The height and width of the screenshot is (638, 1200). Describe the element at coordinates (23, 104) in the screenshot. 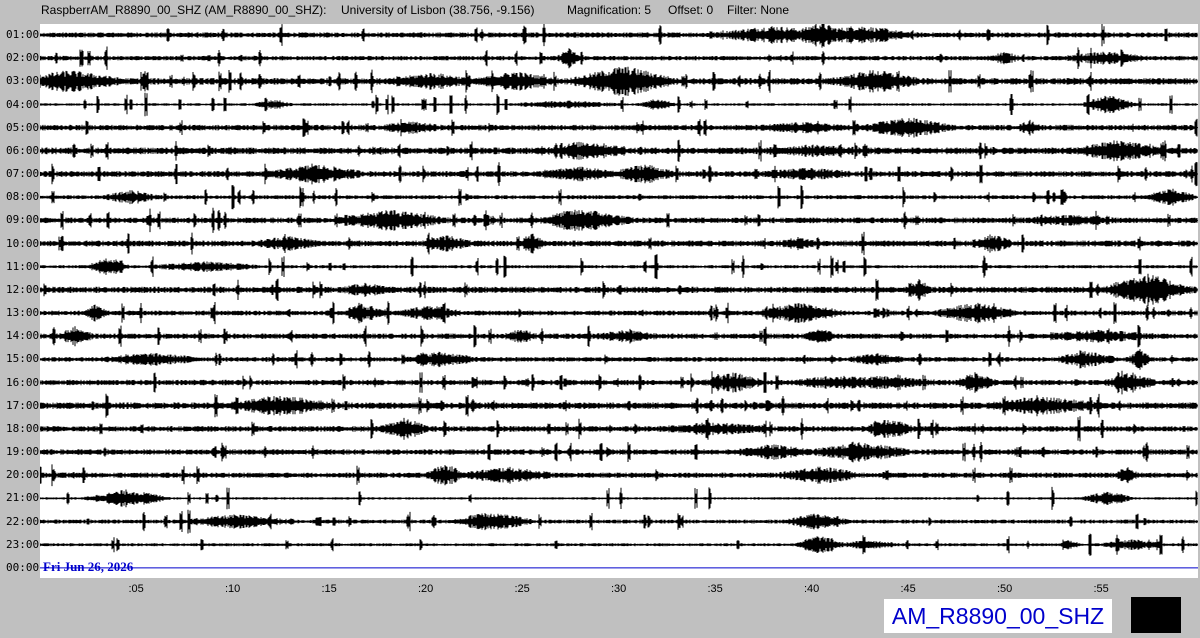

I see `hour-label: 04:00` at that location.